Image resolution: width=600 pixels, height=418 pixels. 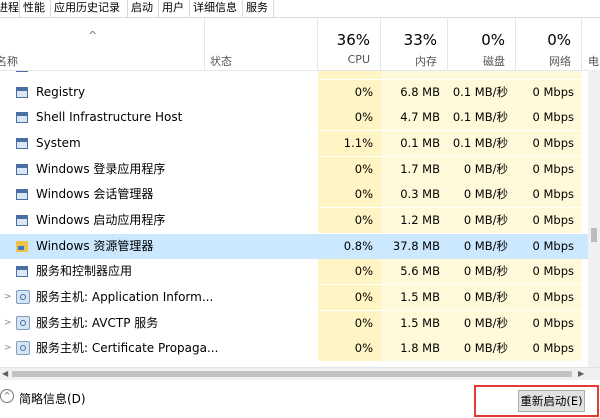 I want to click on table-row: System 1.1% 0.1 MB 0.1 MB/秒 0 Mbps, so click(x=294, y=143).